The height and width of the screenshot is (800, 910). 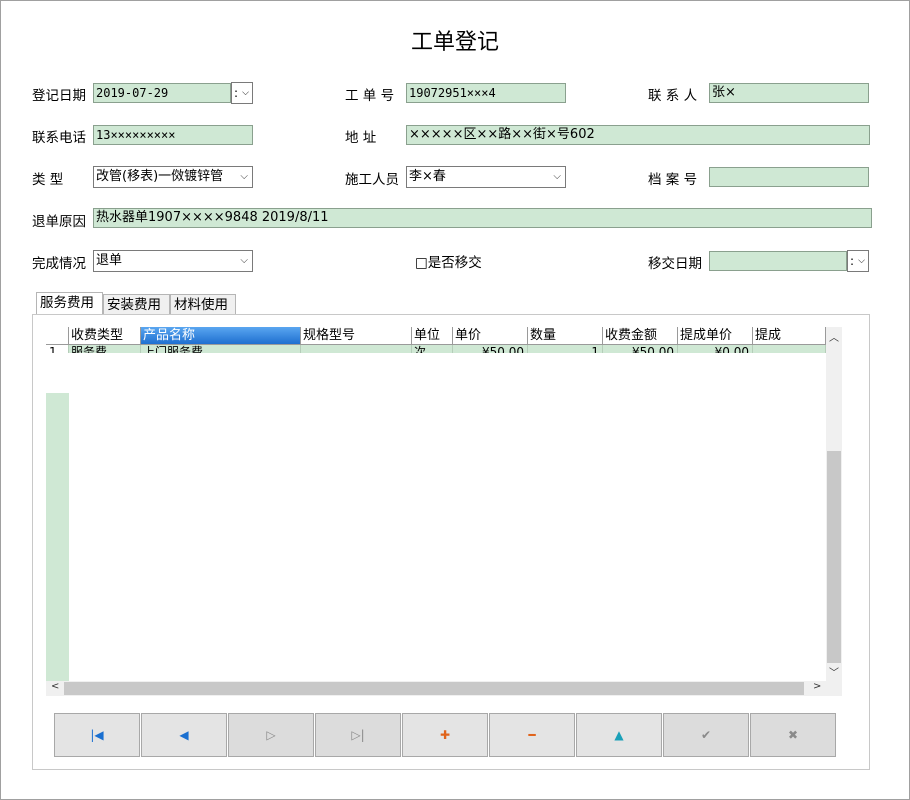 I want to click on next-record-icon: ▷, so click(x=271, y=735).